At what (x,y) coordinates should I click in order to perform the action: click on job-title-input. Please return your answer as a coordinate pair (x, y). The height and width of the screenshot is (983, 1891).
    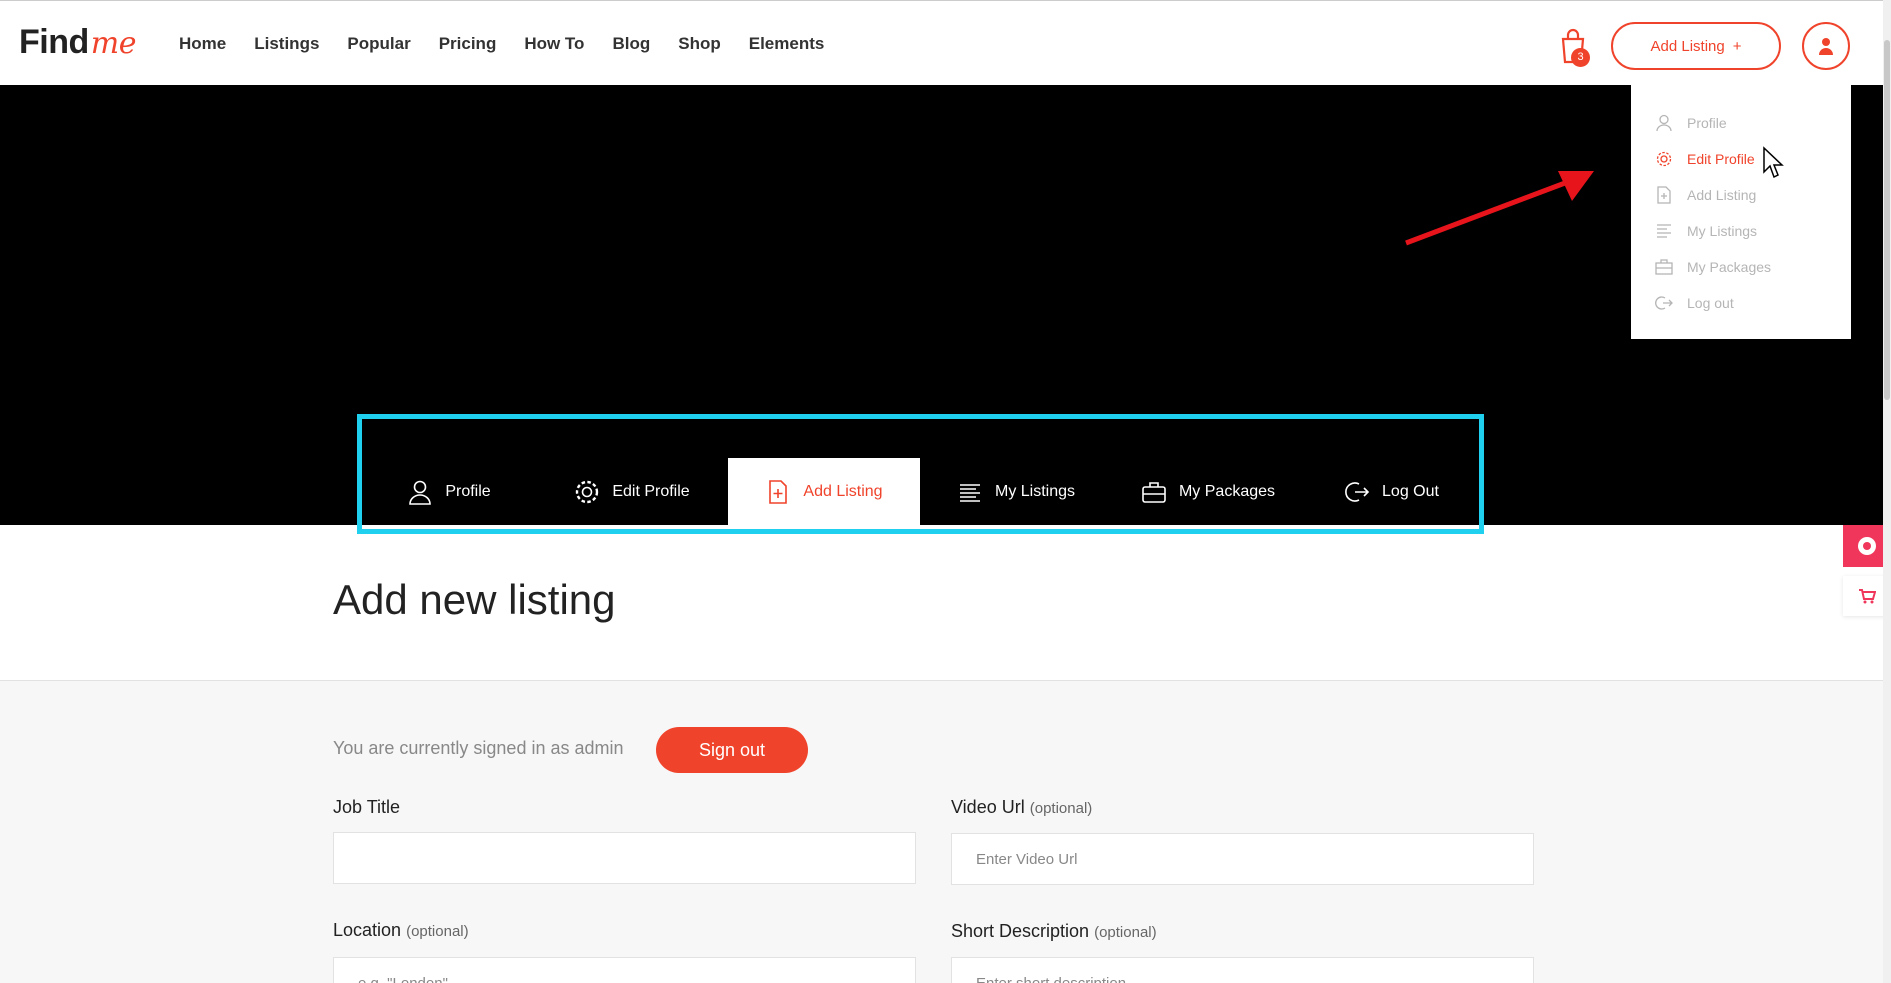
    Looking at the image, I should click on (636, 858).